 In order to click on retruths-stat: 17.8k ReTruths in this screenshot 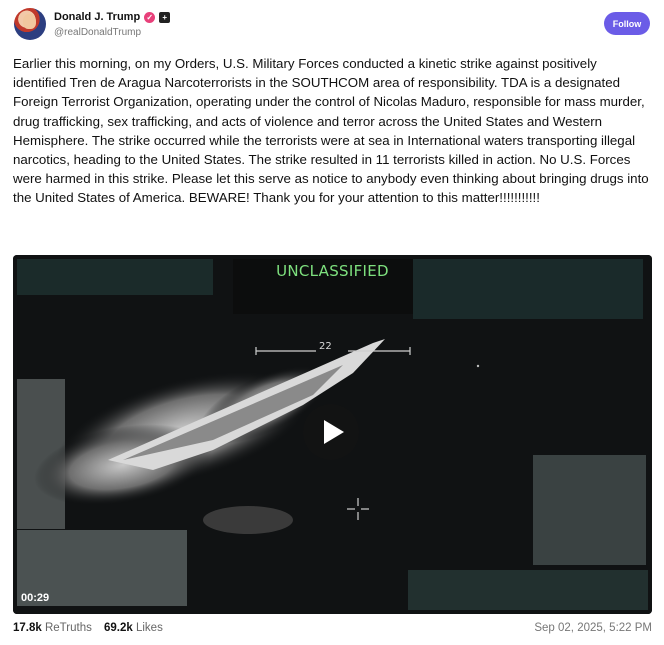, I will do `click(52, 628)`.